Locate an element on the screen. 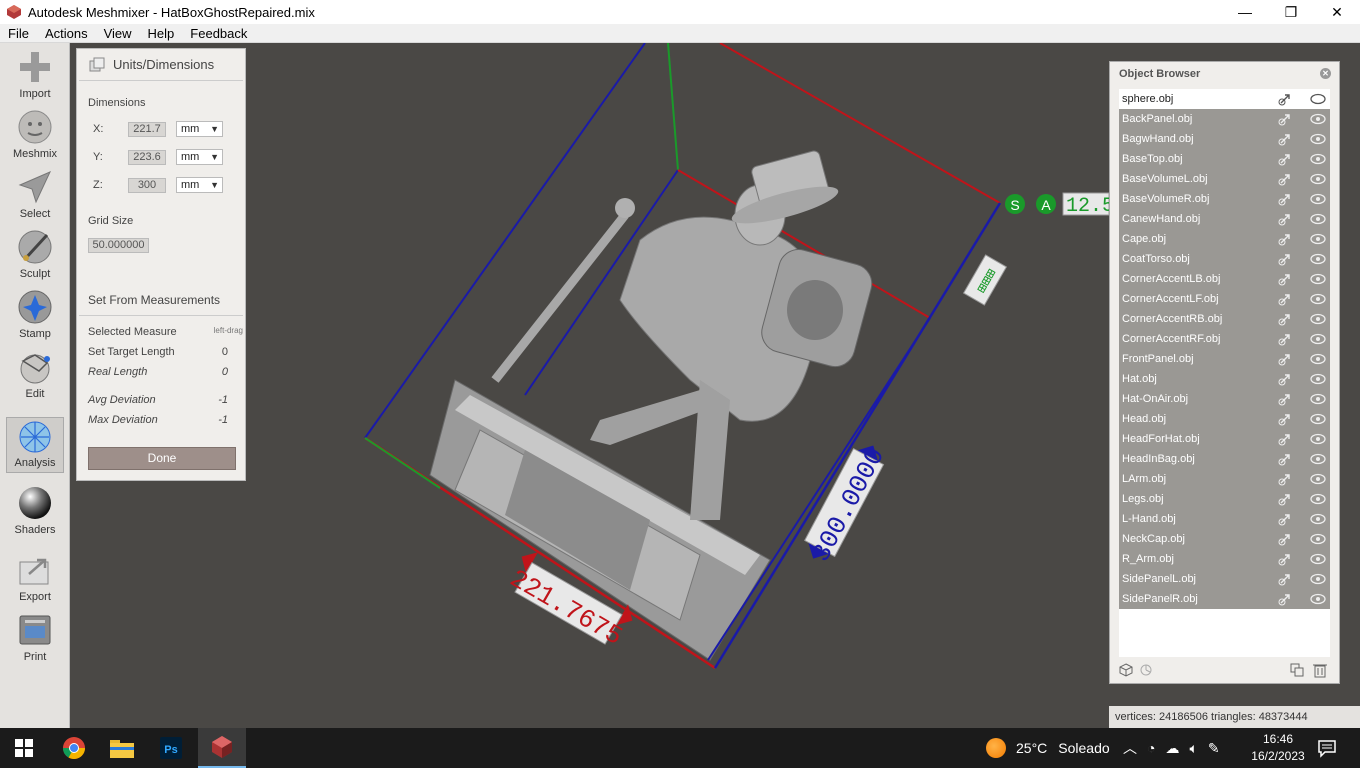  object-row: CornerAccentLB.obj is located at coordinates (1224, 279).